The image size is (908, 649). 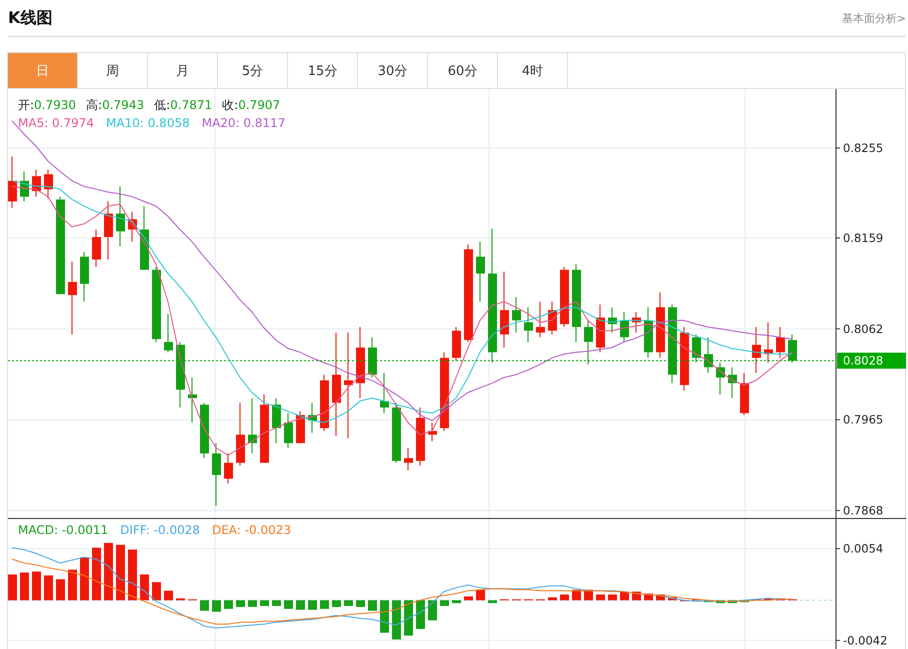 What do you see at coordinates (160, 530) in the screenshot?
I see `legend-item: DIFF: -0.0028` at bounding box center [160, 530].